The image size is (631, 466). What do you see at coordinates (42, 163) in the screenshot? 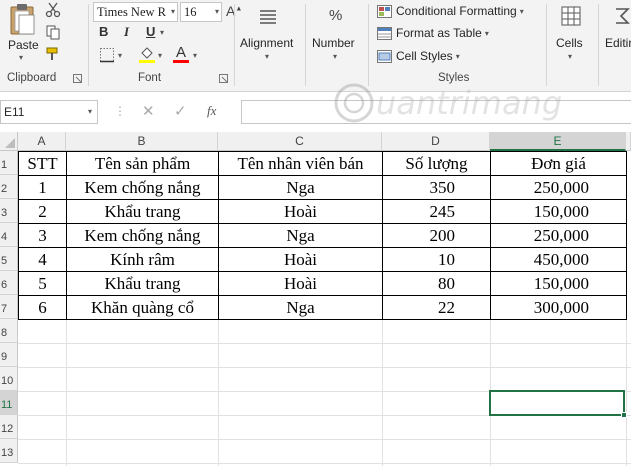
I see `header-cell: STT` at bounding box center [42, 163].